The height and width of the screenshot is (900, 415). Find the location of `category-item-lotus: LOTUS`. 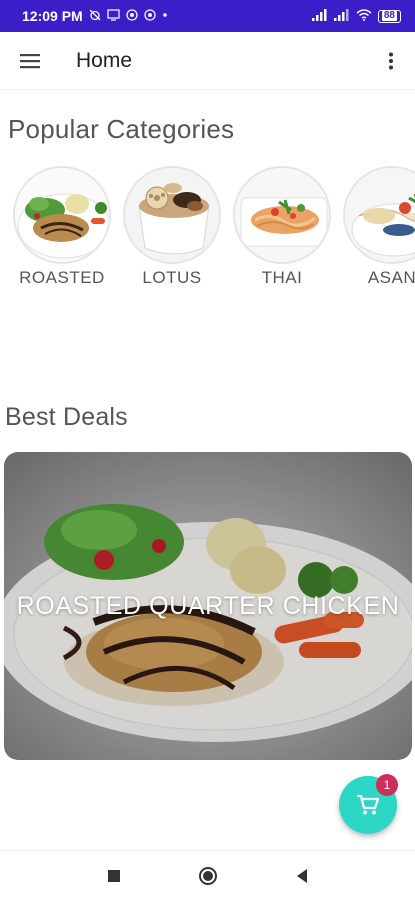

category-item-lotus: LOTUS is located at coordinates (172, 227).